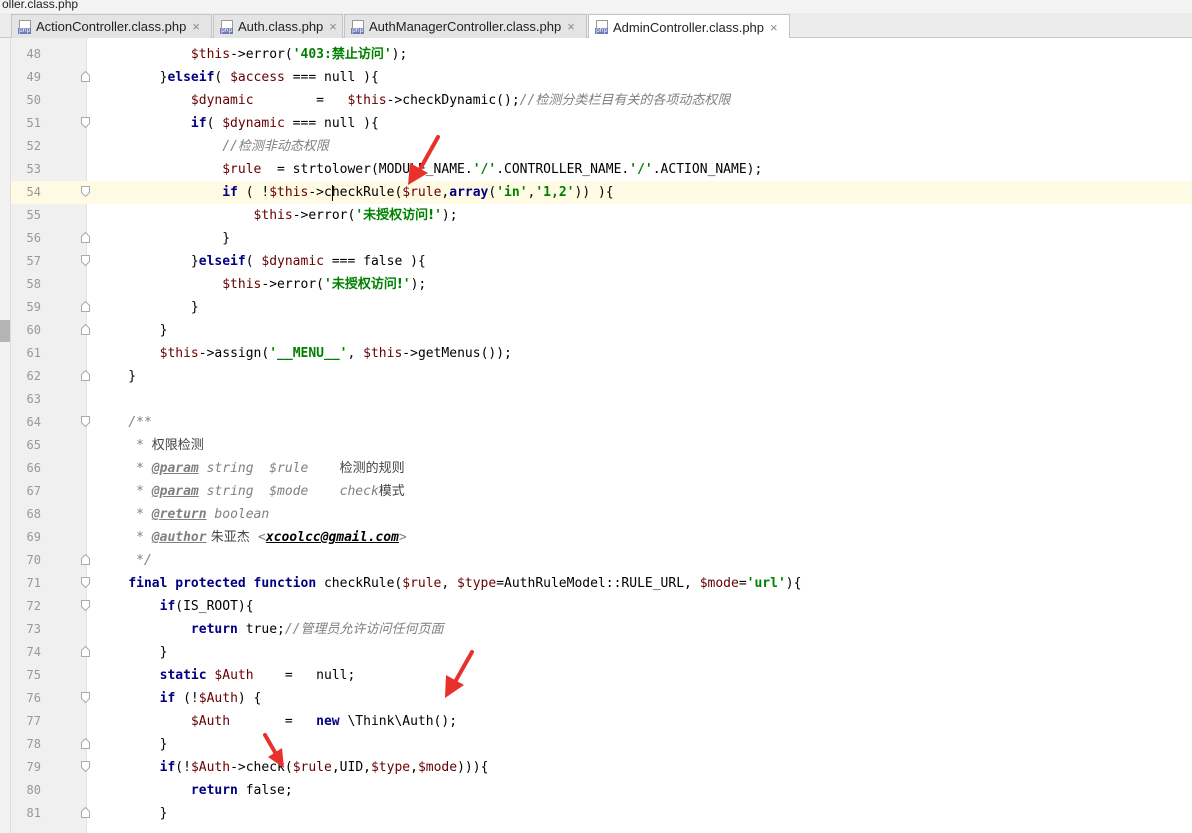 The width and height of the screenshot is (1192, 833). What do you see at coordinates (601, 422) in the screenshot?
I see `code-line: 64 /**` at bounding box center [601, 422].